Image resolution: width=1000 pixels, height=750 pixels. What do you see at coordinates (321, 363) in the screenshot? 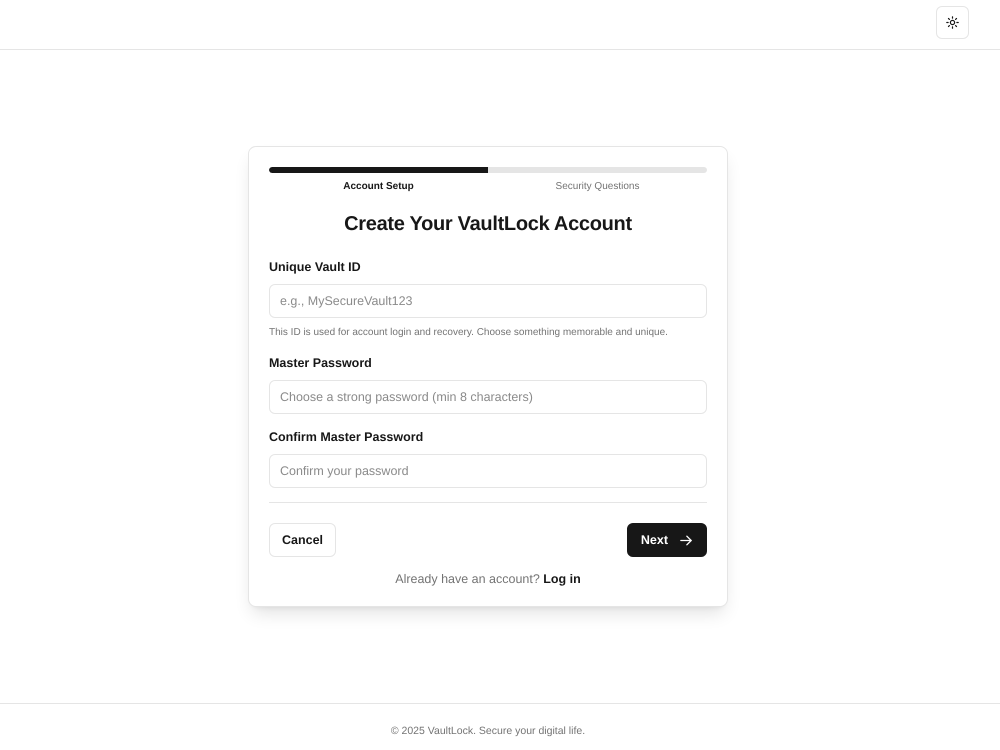
I see `field-label: Master Password` at bounding box center [321, 363].